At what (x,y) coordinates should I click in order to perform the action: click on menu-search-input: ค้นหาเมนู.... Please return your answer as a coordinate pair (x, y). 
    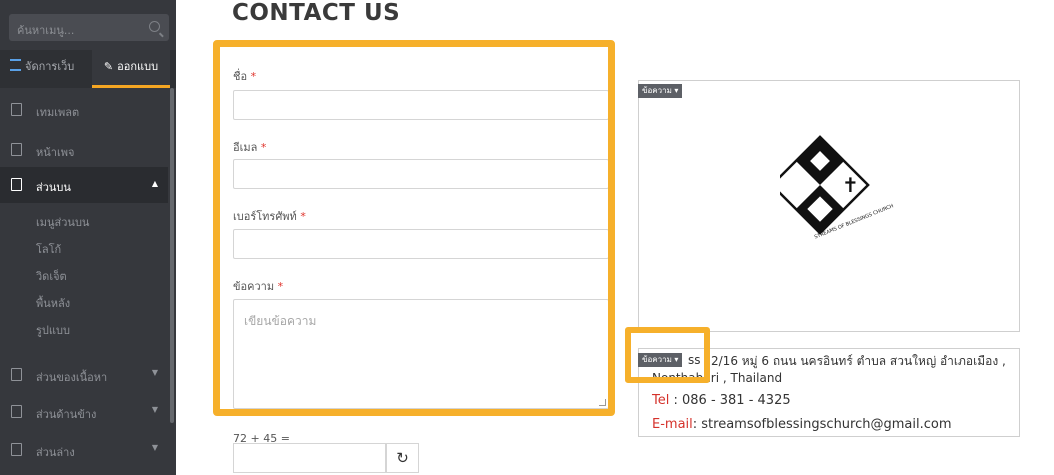
    Looking at the image, I should click on (89, 27).